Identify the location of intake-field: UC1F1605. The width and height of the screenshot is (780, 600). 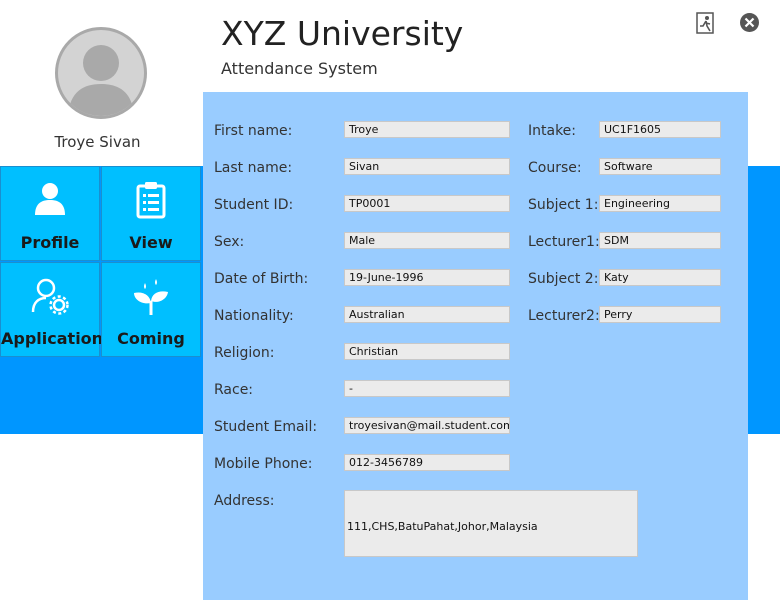
(660, 129).